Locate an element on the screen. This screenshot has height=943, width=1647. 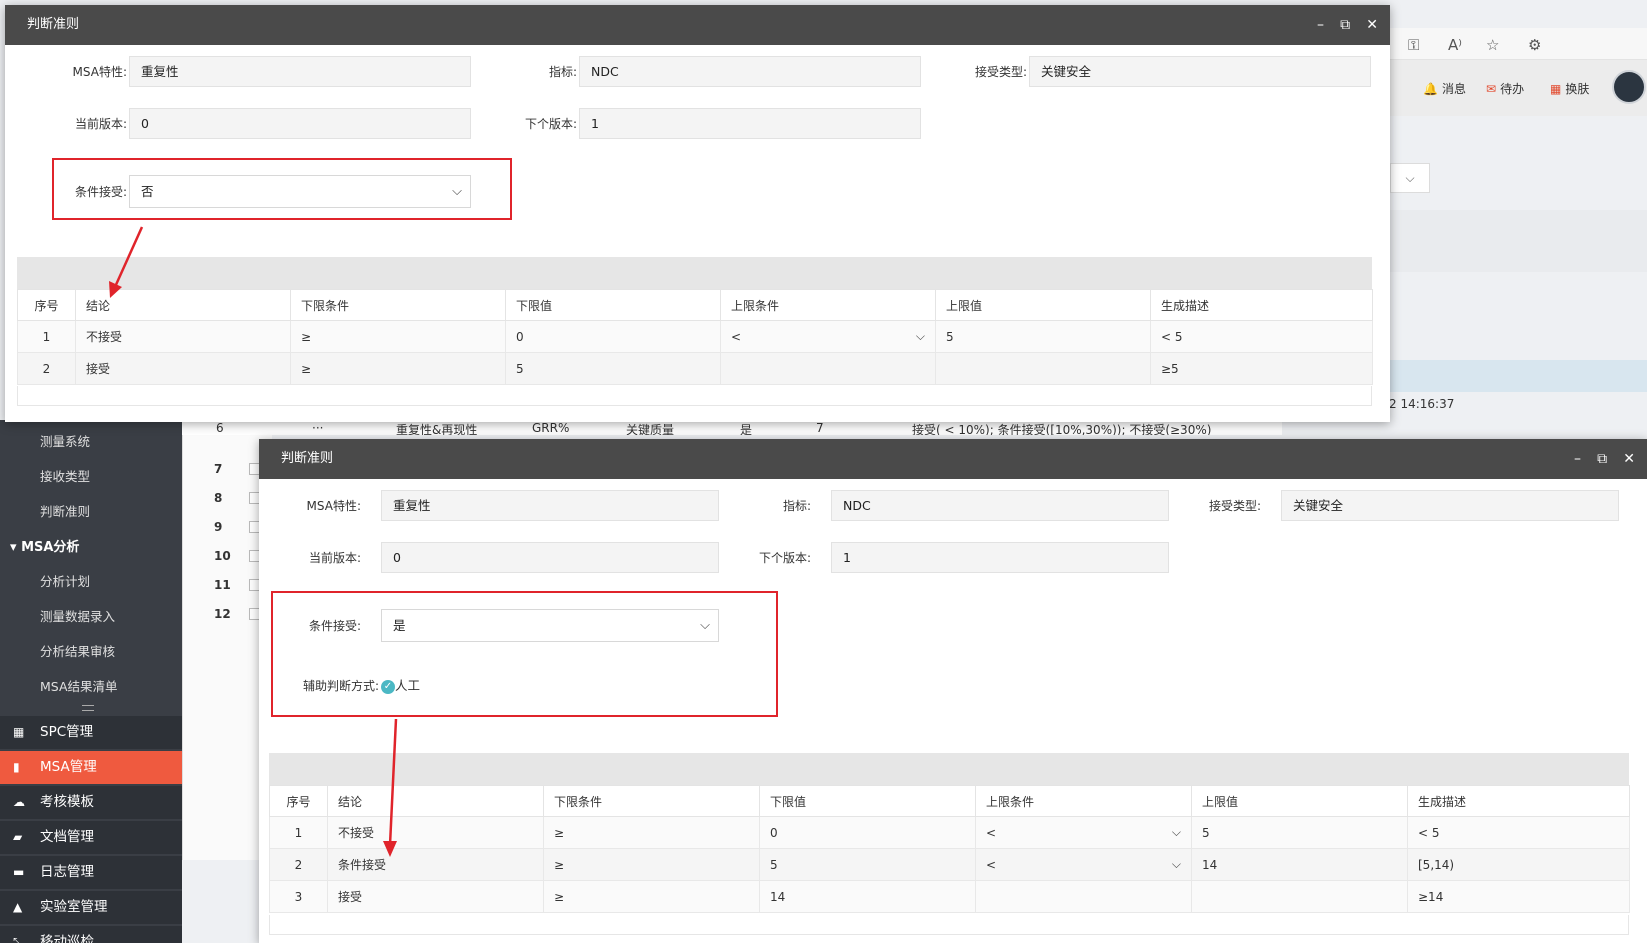
accept-type-label: 接受类型: is located at coordinates (1000, 72).